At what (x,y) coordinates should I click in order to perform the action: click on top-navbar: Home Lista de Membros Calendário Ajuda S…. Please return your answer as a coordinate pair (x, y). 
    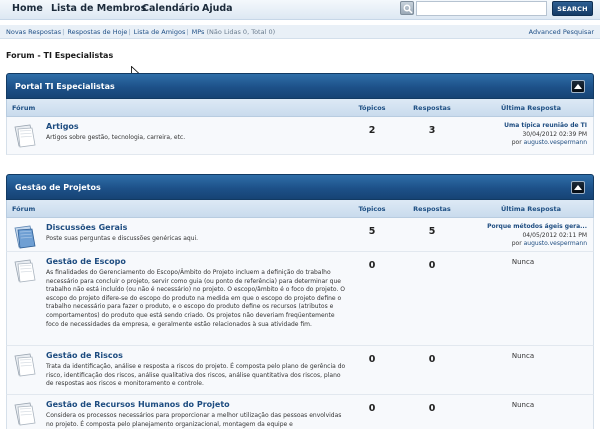
    Looking at the image, I should click on (300, 10).